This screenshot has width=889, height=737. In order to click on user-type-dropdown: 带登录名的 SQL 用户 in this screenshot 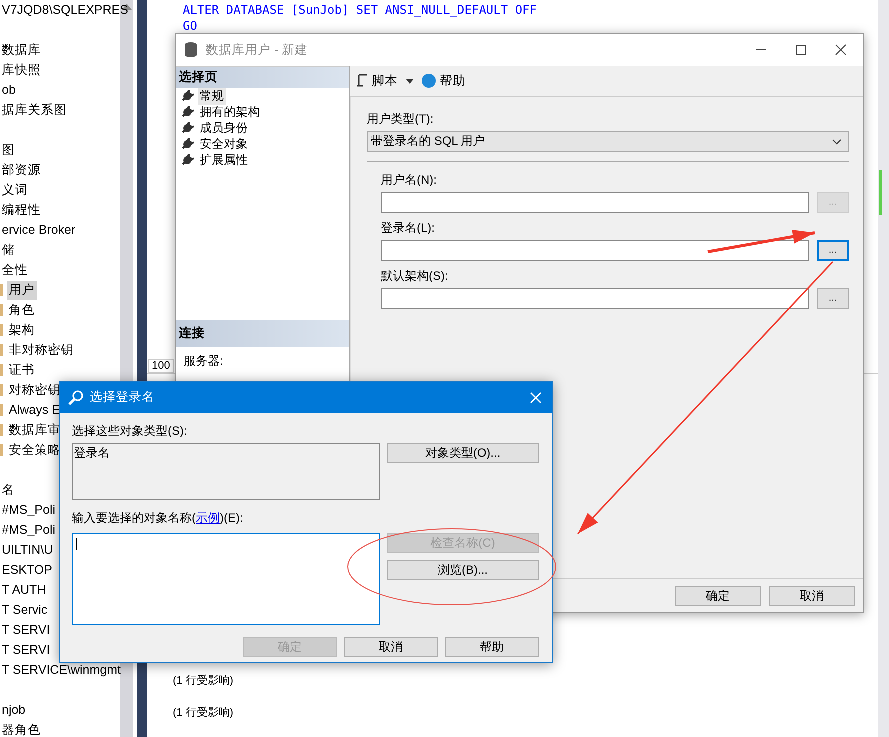, I will do `click(608, 141)`.